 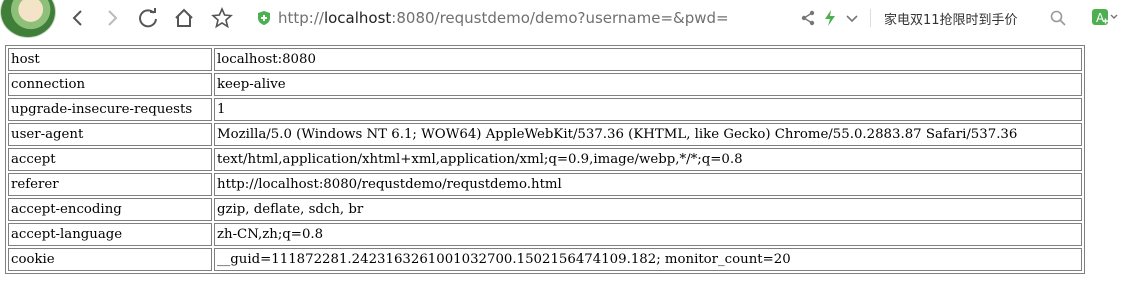 I want to click on shield-icon, so click(x=264, y=18).